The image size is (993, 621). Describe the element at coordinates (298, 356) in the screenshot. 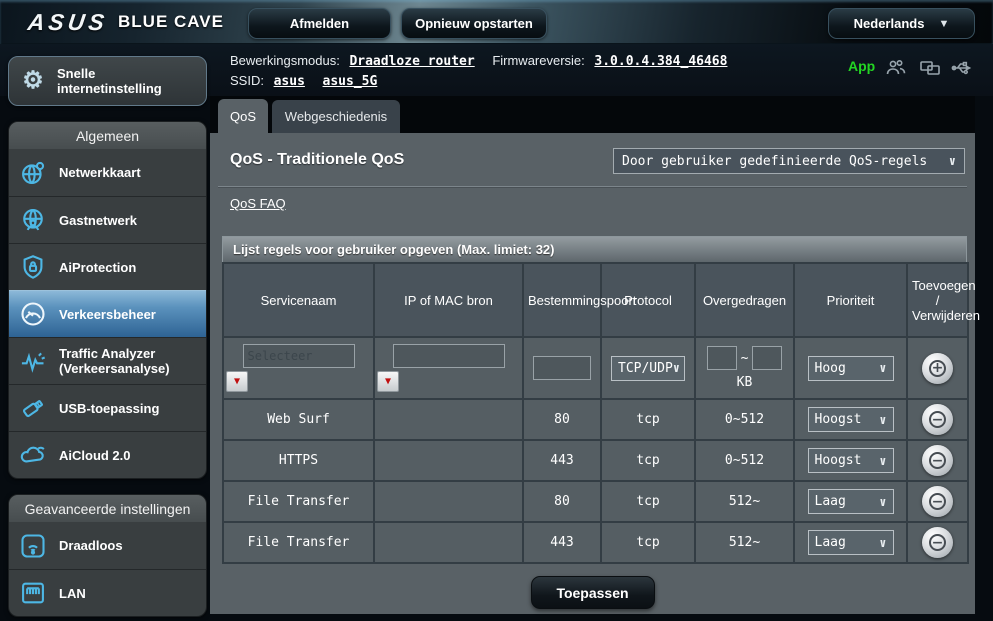

I see `service-name-input` at that location.